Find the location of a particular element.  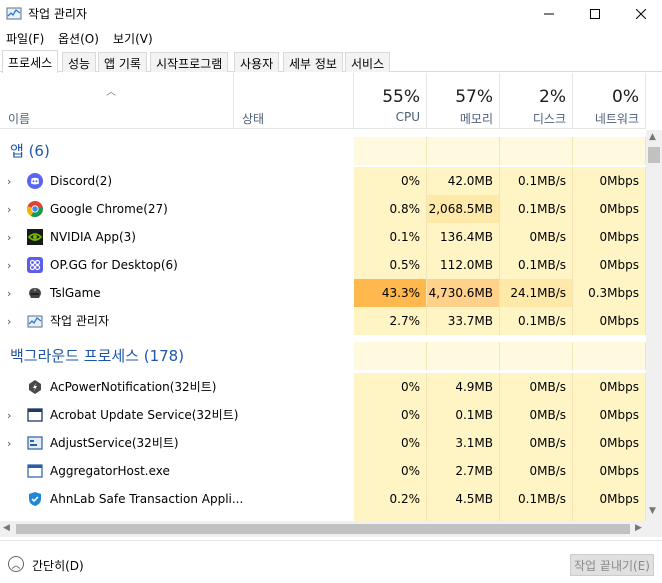

scroll-up-icon: ▲ is located at coordinates (652, 137).